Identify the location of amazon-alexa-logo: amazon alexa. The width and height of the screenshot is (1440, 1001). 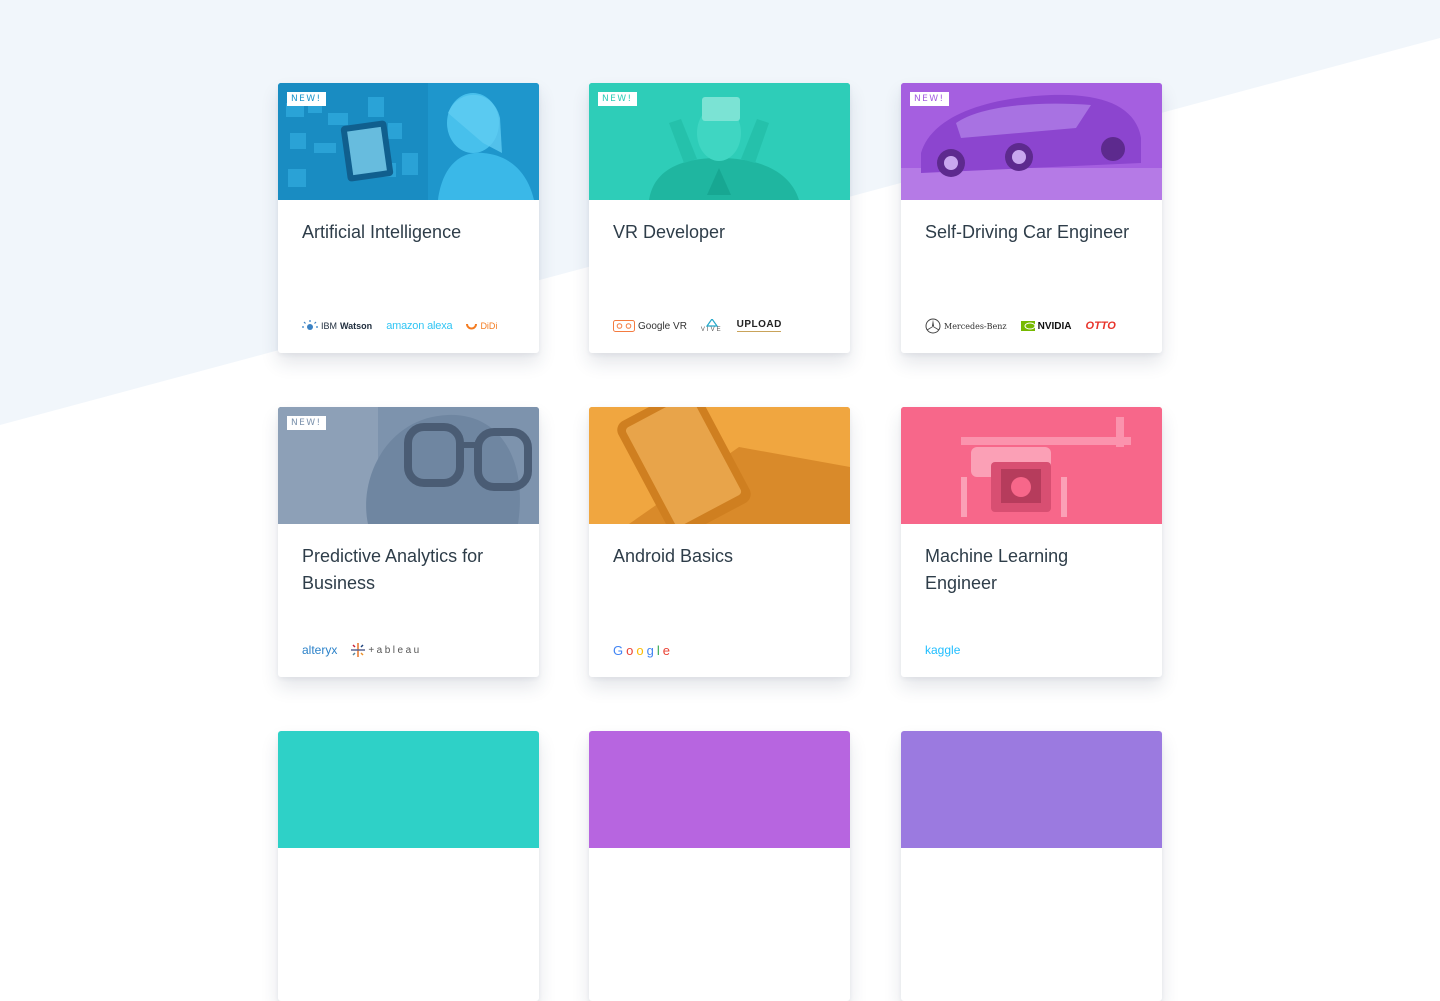
(419, 326).